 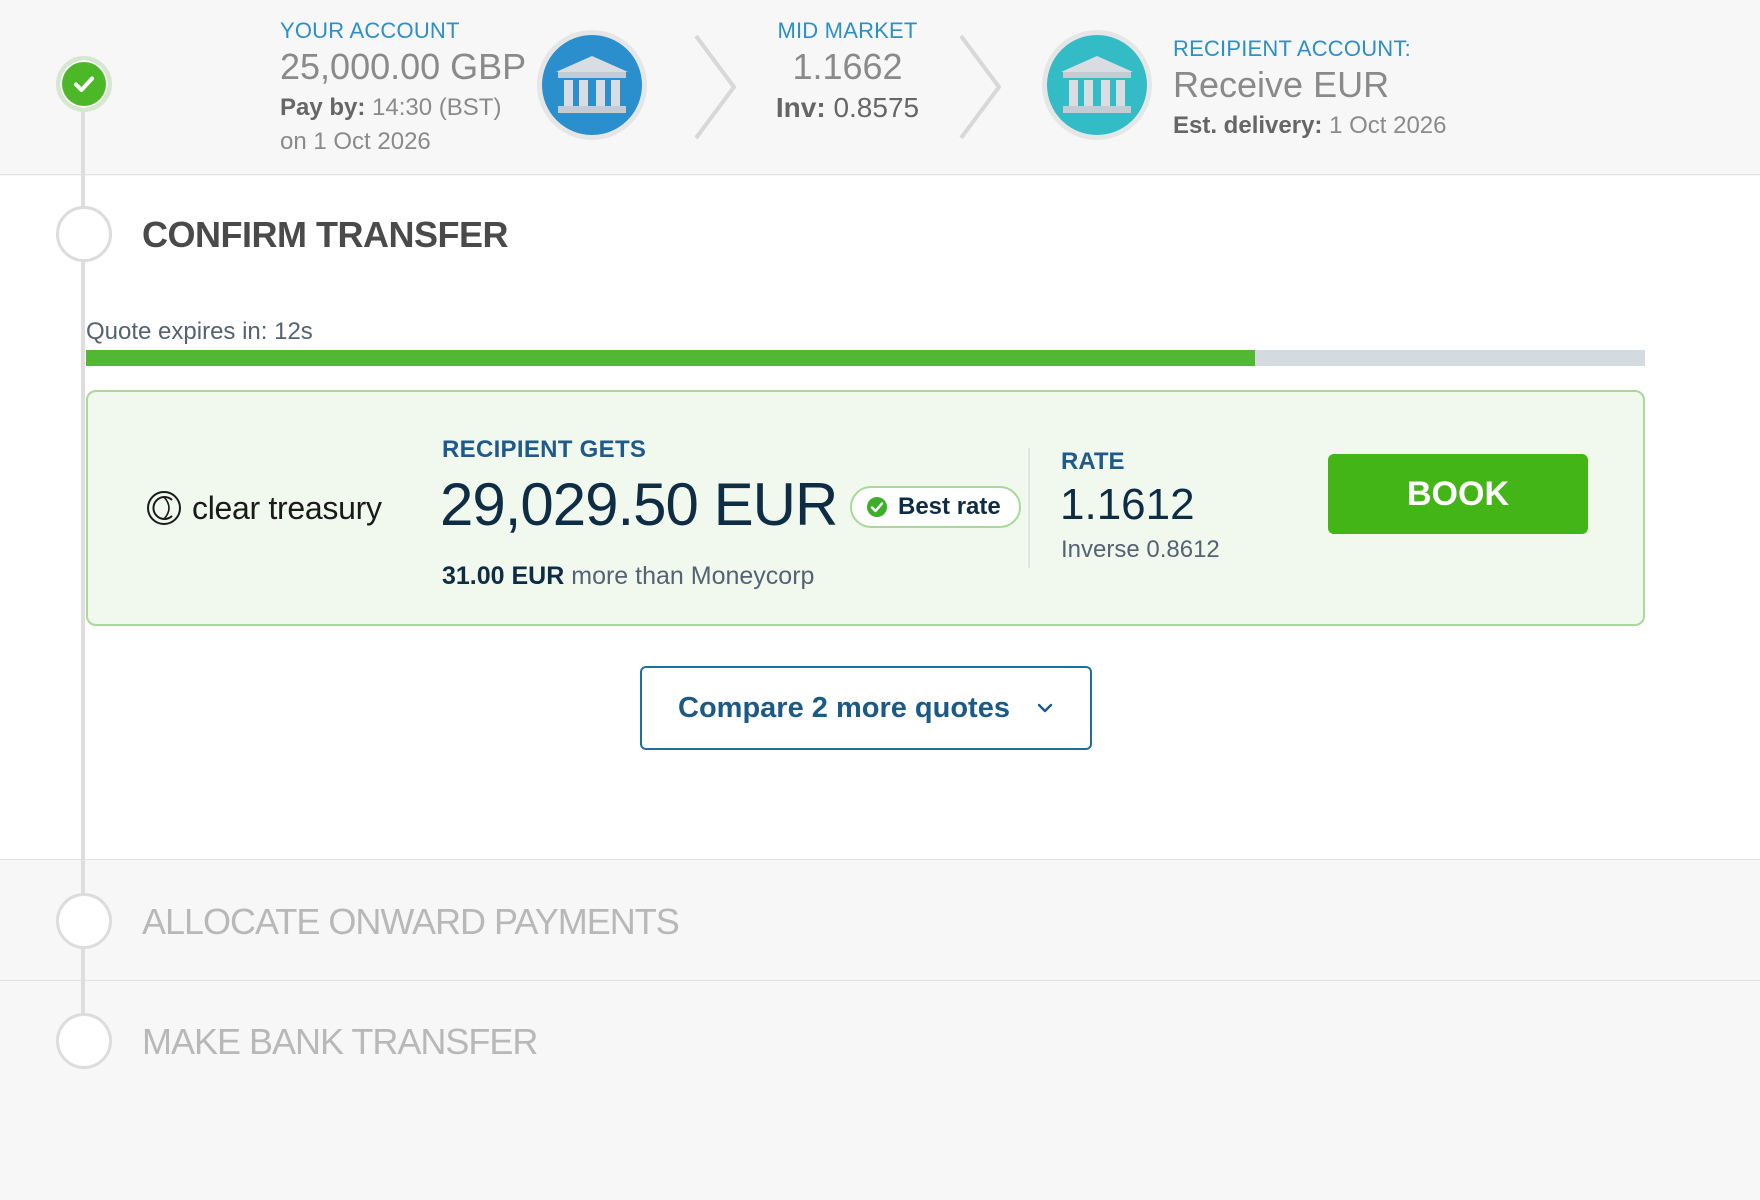 What do you see at coordinates (1292, 48) in the screenshot?
I see `recipient-account-label: RECIPIENT ACCOUNT:` at bounding box center [1292, 48].